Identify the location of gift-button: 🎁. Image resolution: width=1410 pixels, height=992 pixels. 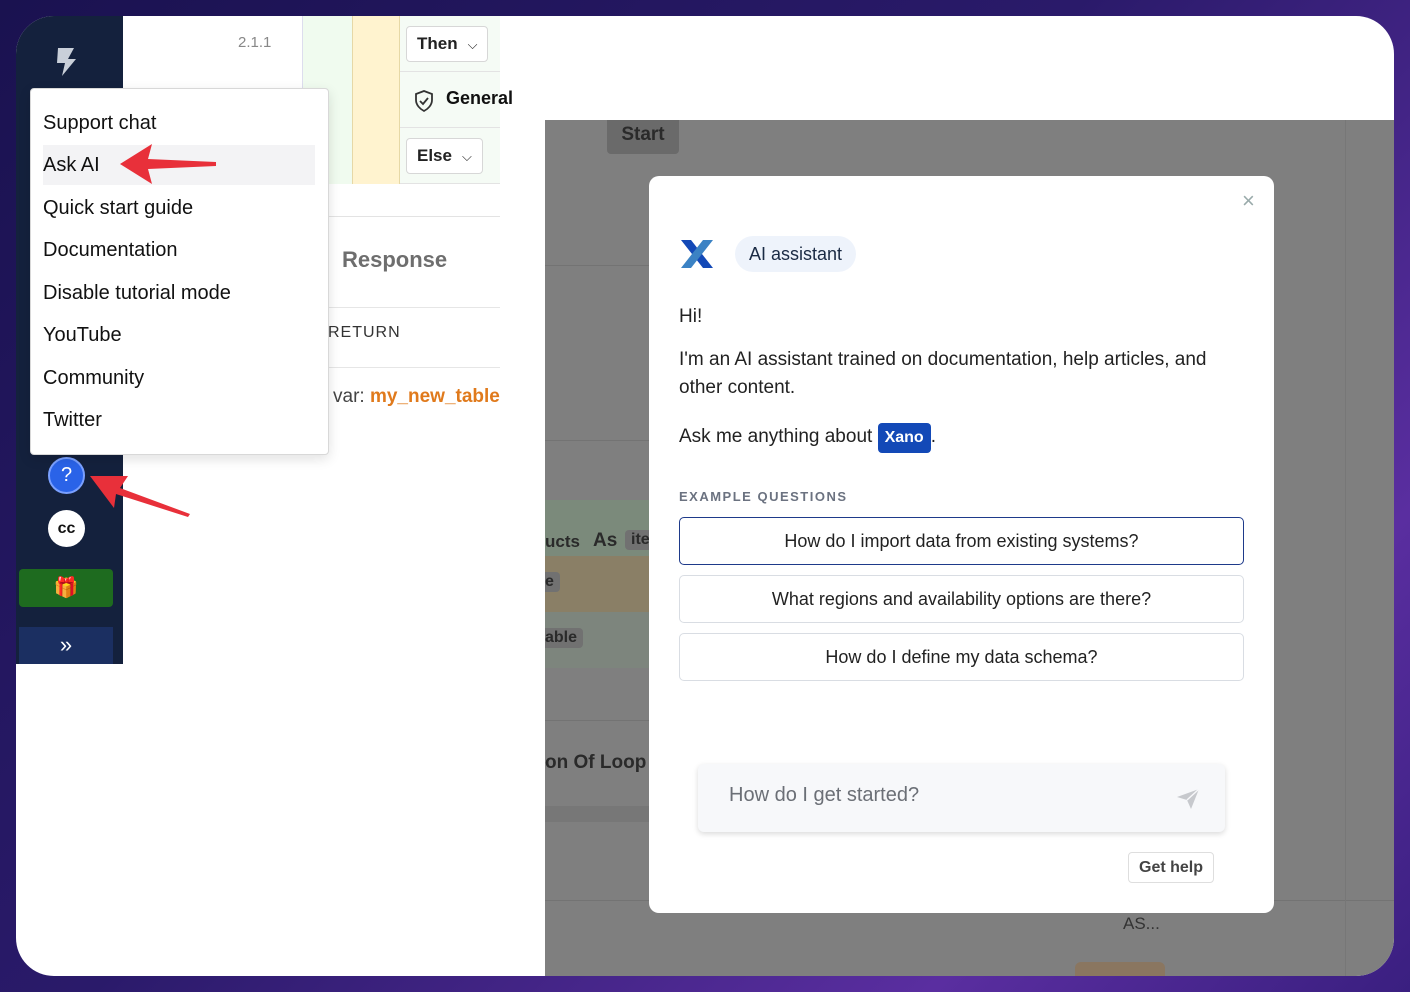
(66, 588).